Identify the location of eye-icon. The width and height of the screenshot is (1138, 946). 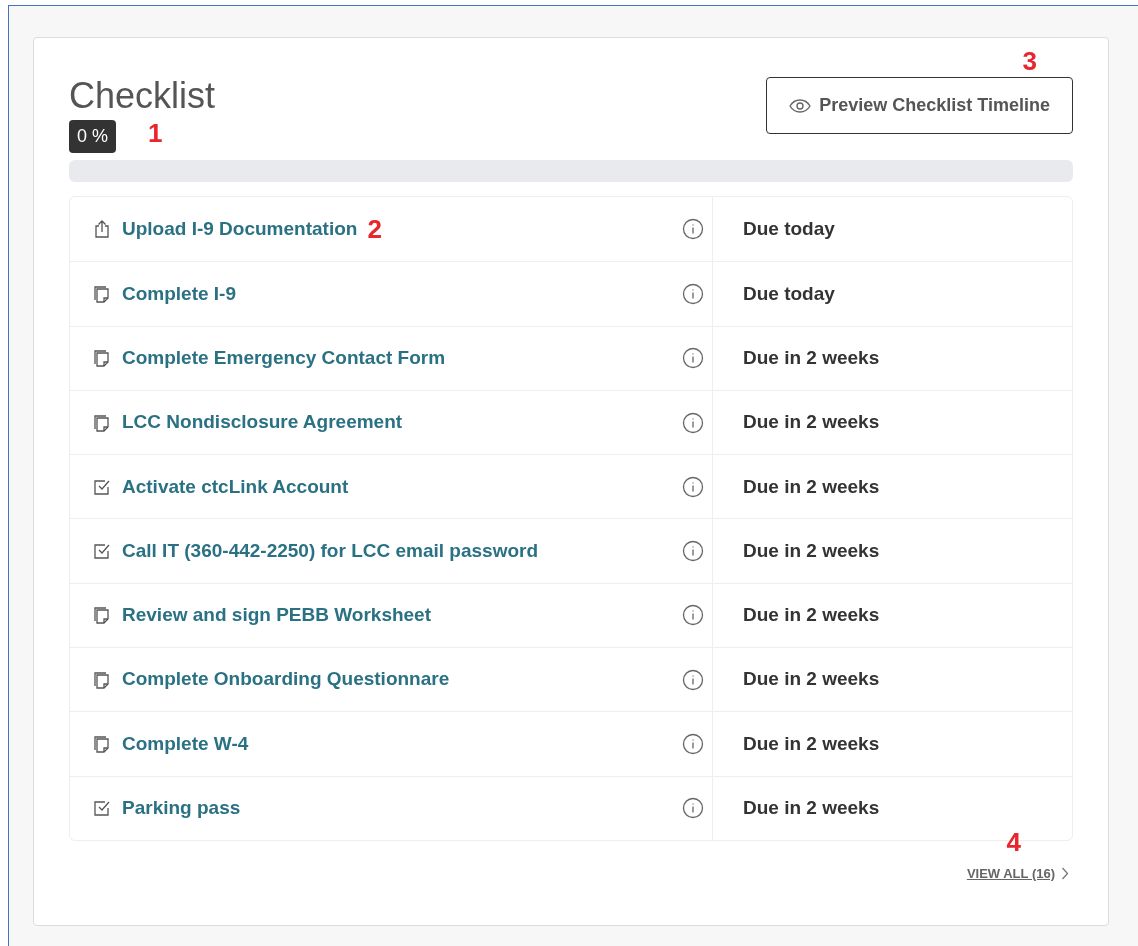
(800, 105).